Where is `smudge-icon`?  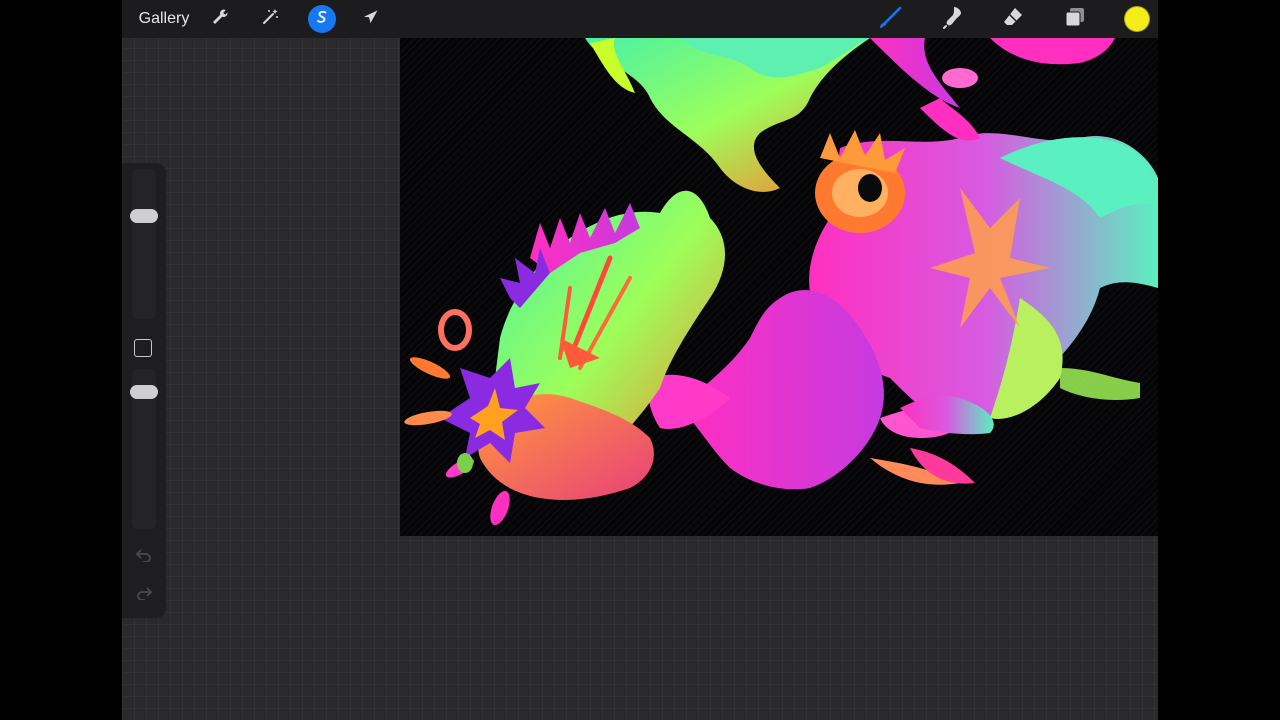 smudge-icon is located at coordinates (953, 19).